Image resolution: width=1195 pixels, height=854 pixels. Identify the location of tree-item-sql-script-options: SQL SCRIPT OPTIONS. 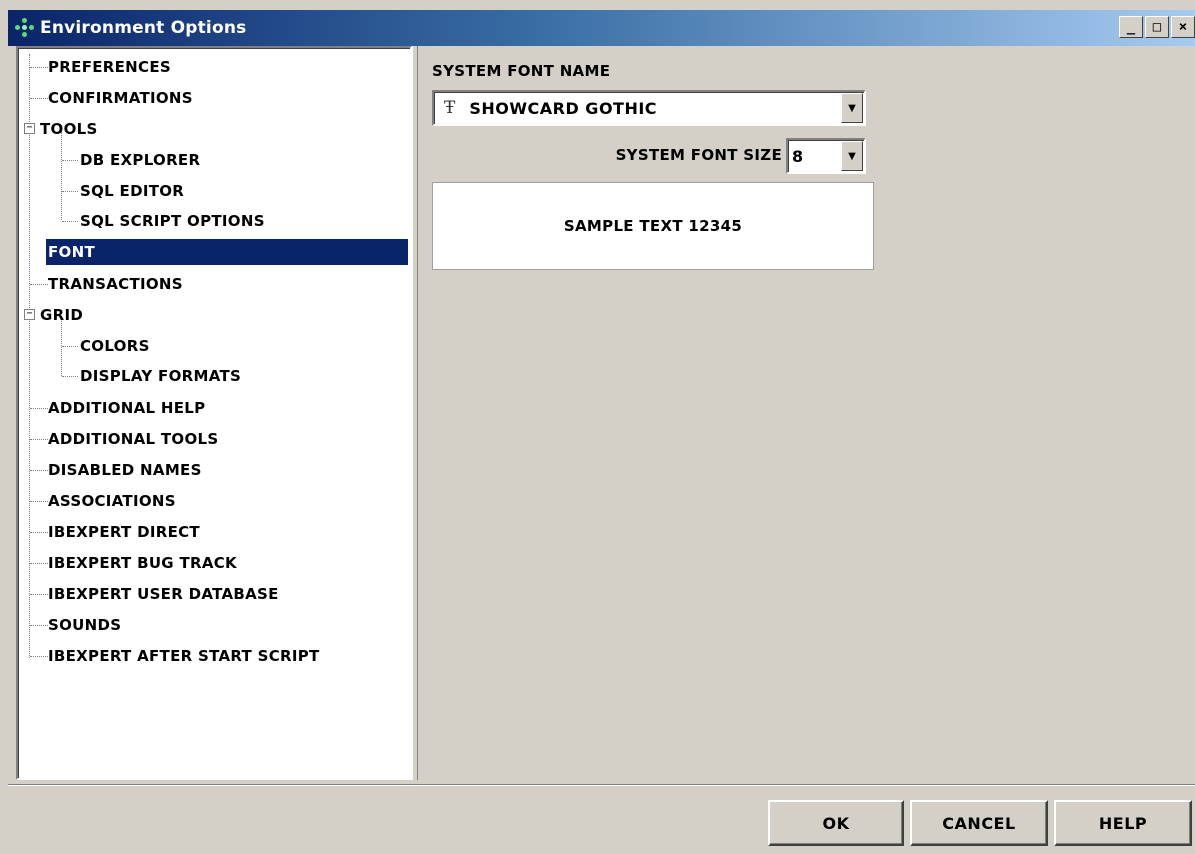
(172, 221).